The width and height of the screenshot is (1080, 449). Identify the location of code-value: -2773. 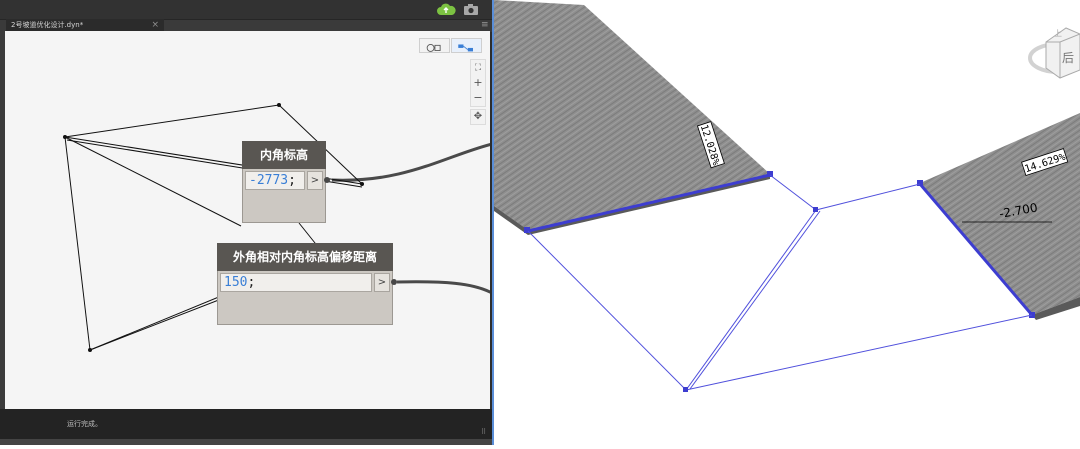
(269, 180).